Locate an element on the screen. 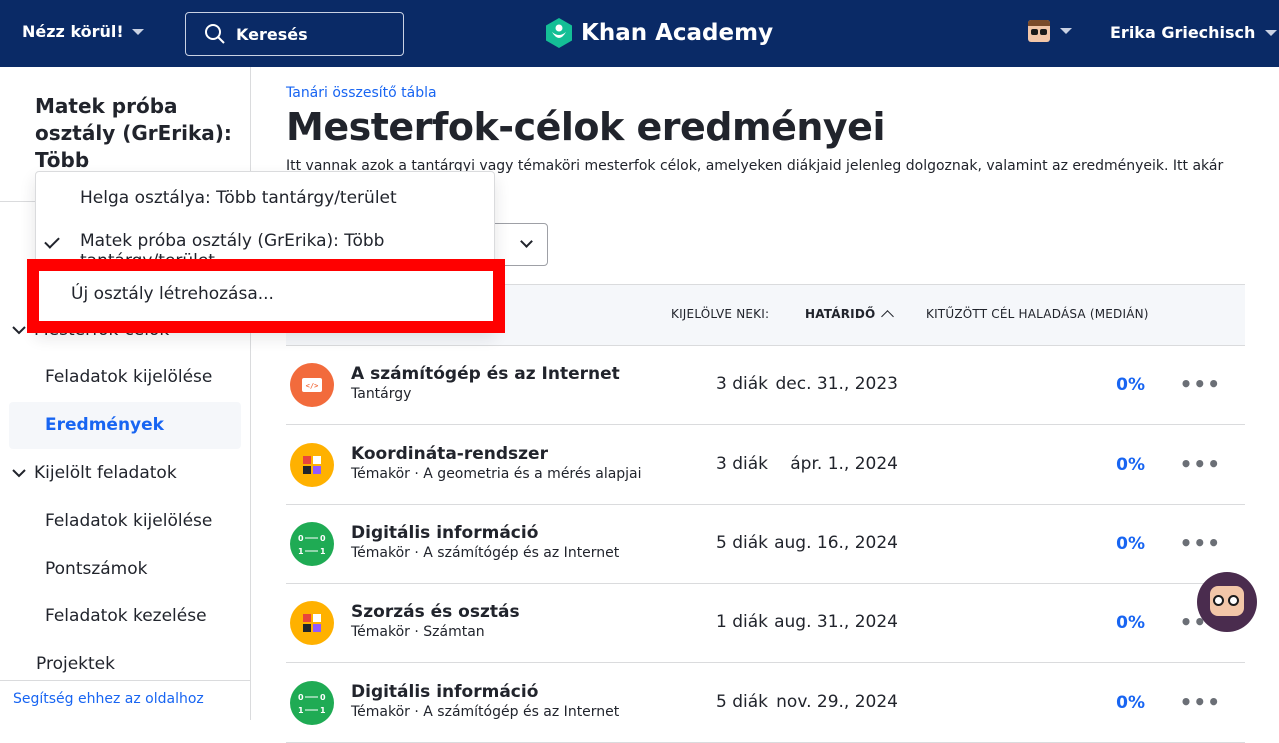 The width and height of the screenshot is (1279, 743). sidebar-item-label: Eredmények is located at coordinates (104, 425).